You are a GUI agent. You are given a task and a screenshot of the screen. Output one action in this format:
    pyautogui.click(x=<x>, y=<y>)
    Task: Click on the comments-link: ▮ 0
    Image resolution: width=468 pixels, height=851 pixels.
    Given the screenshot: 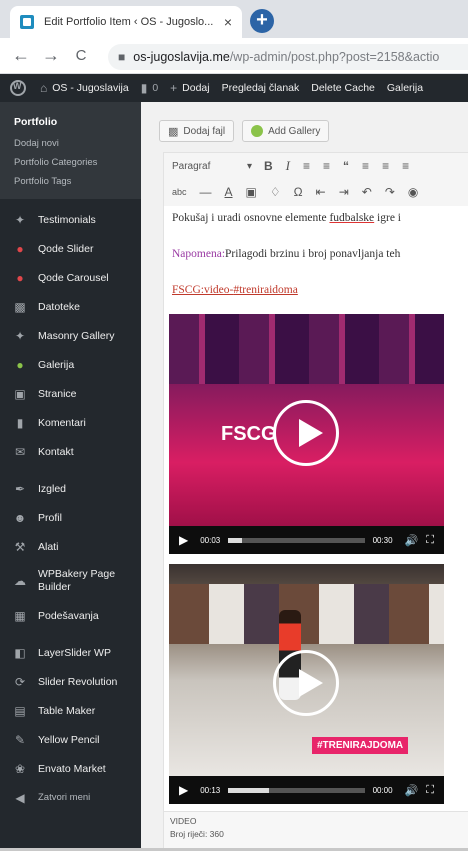 What is the action you would take?
    pyautogui.click(x=149, y=88)
    